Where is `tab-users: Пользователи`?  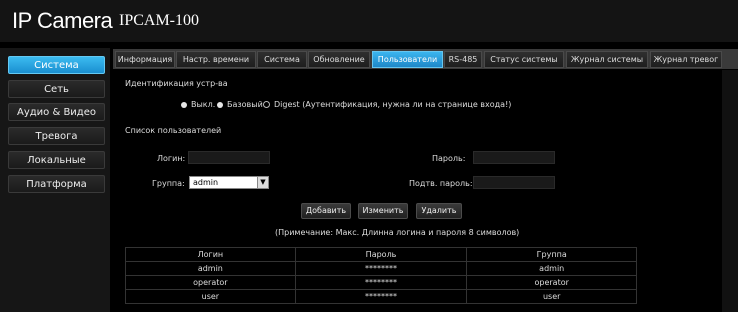 tab-users: Пользователи is located at coordinates (407, 59).